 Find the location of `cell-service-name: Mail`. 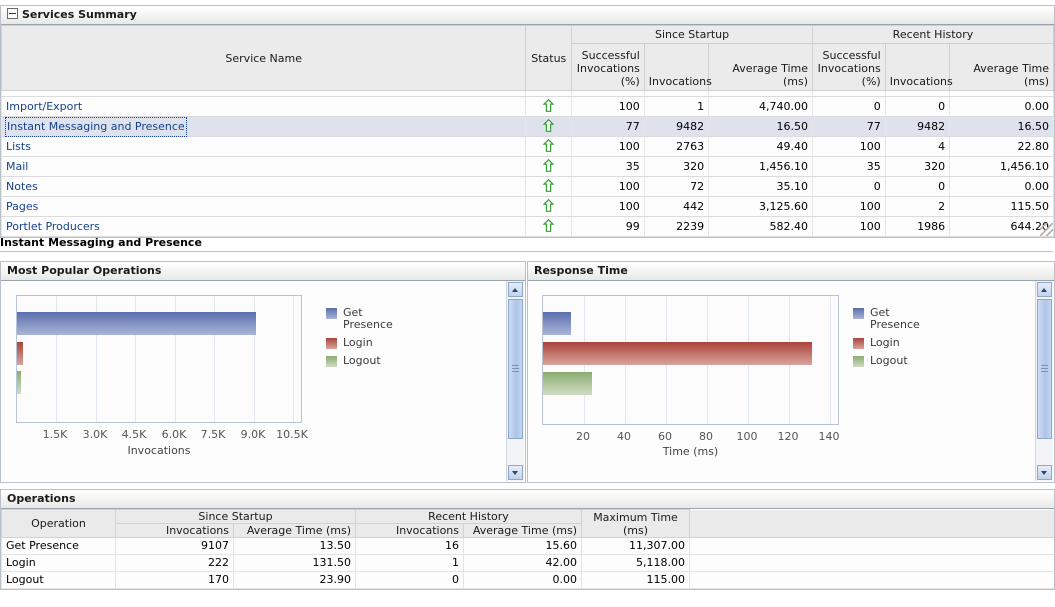

cell-service-name: Mail is located at coordinates (263, 166).